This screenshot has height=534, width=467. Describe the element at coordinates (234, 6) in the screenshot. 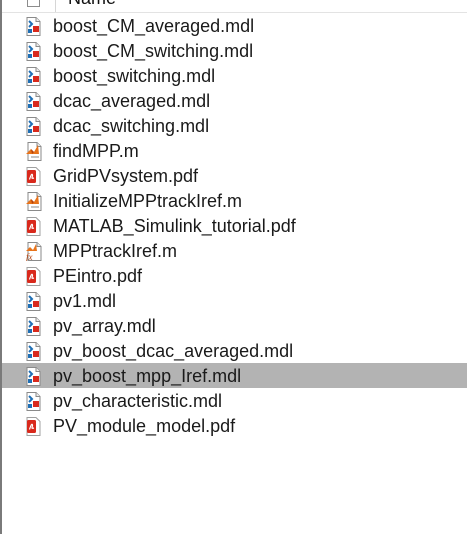

I see `column-header: Name` at that location.